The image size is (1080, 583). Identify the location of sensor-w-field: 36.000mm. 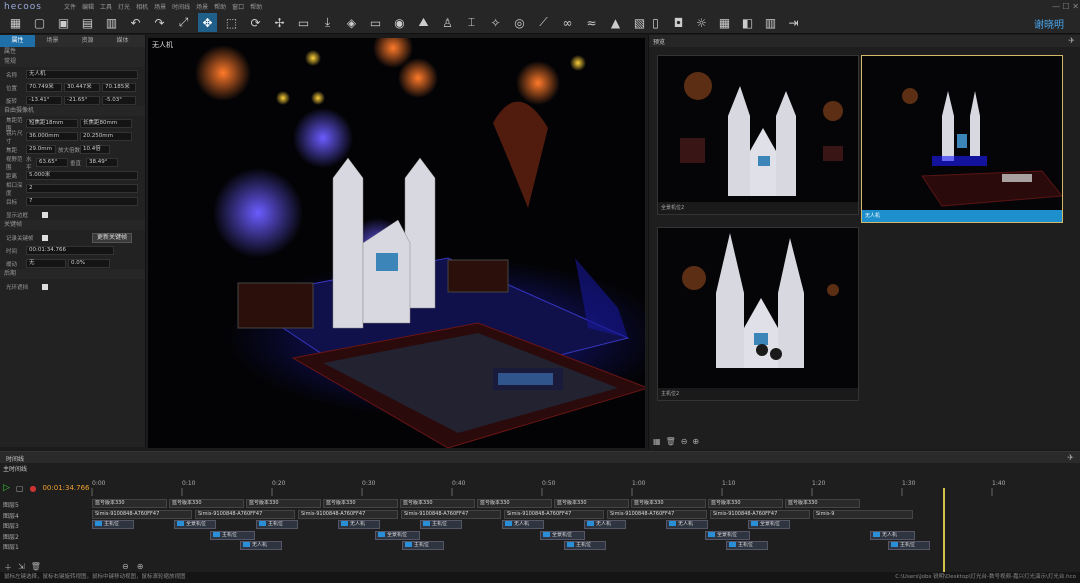
(52, 136).